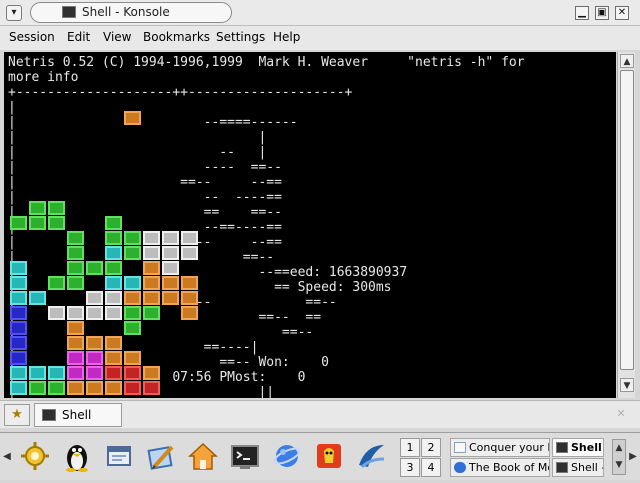 The height and width of the screenshot is (483, 640). Describe the element at coordinates (126, 12) in the screenshot. I see `window-title: Shell - Konsole` at that location.